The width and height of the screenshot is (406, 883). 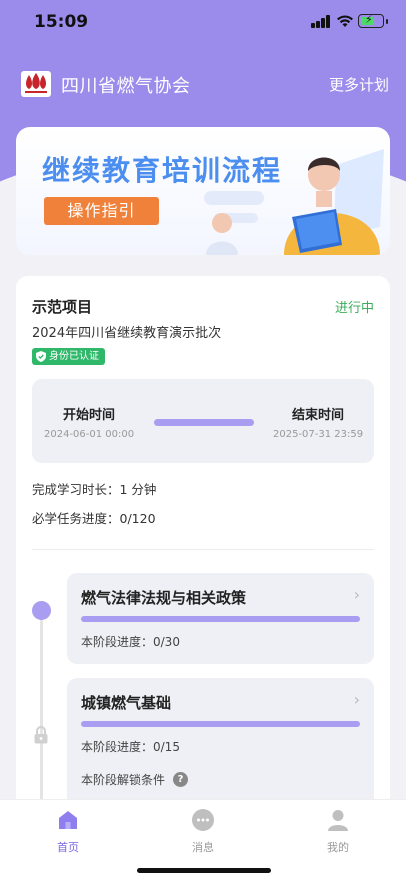 I want to click on status-bar: 15:09 ⚡, so click(x=203, y=22).